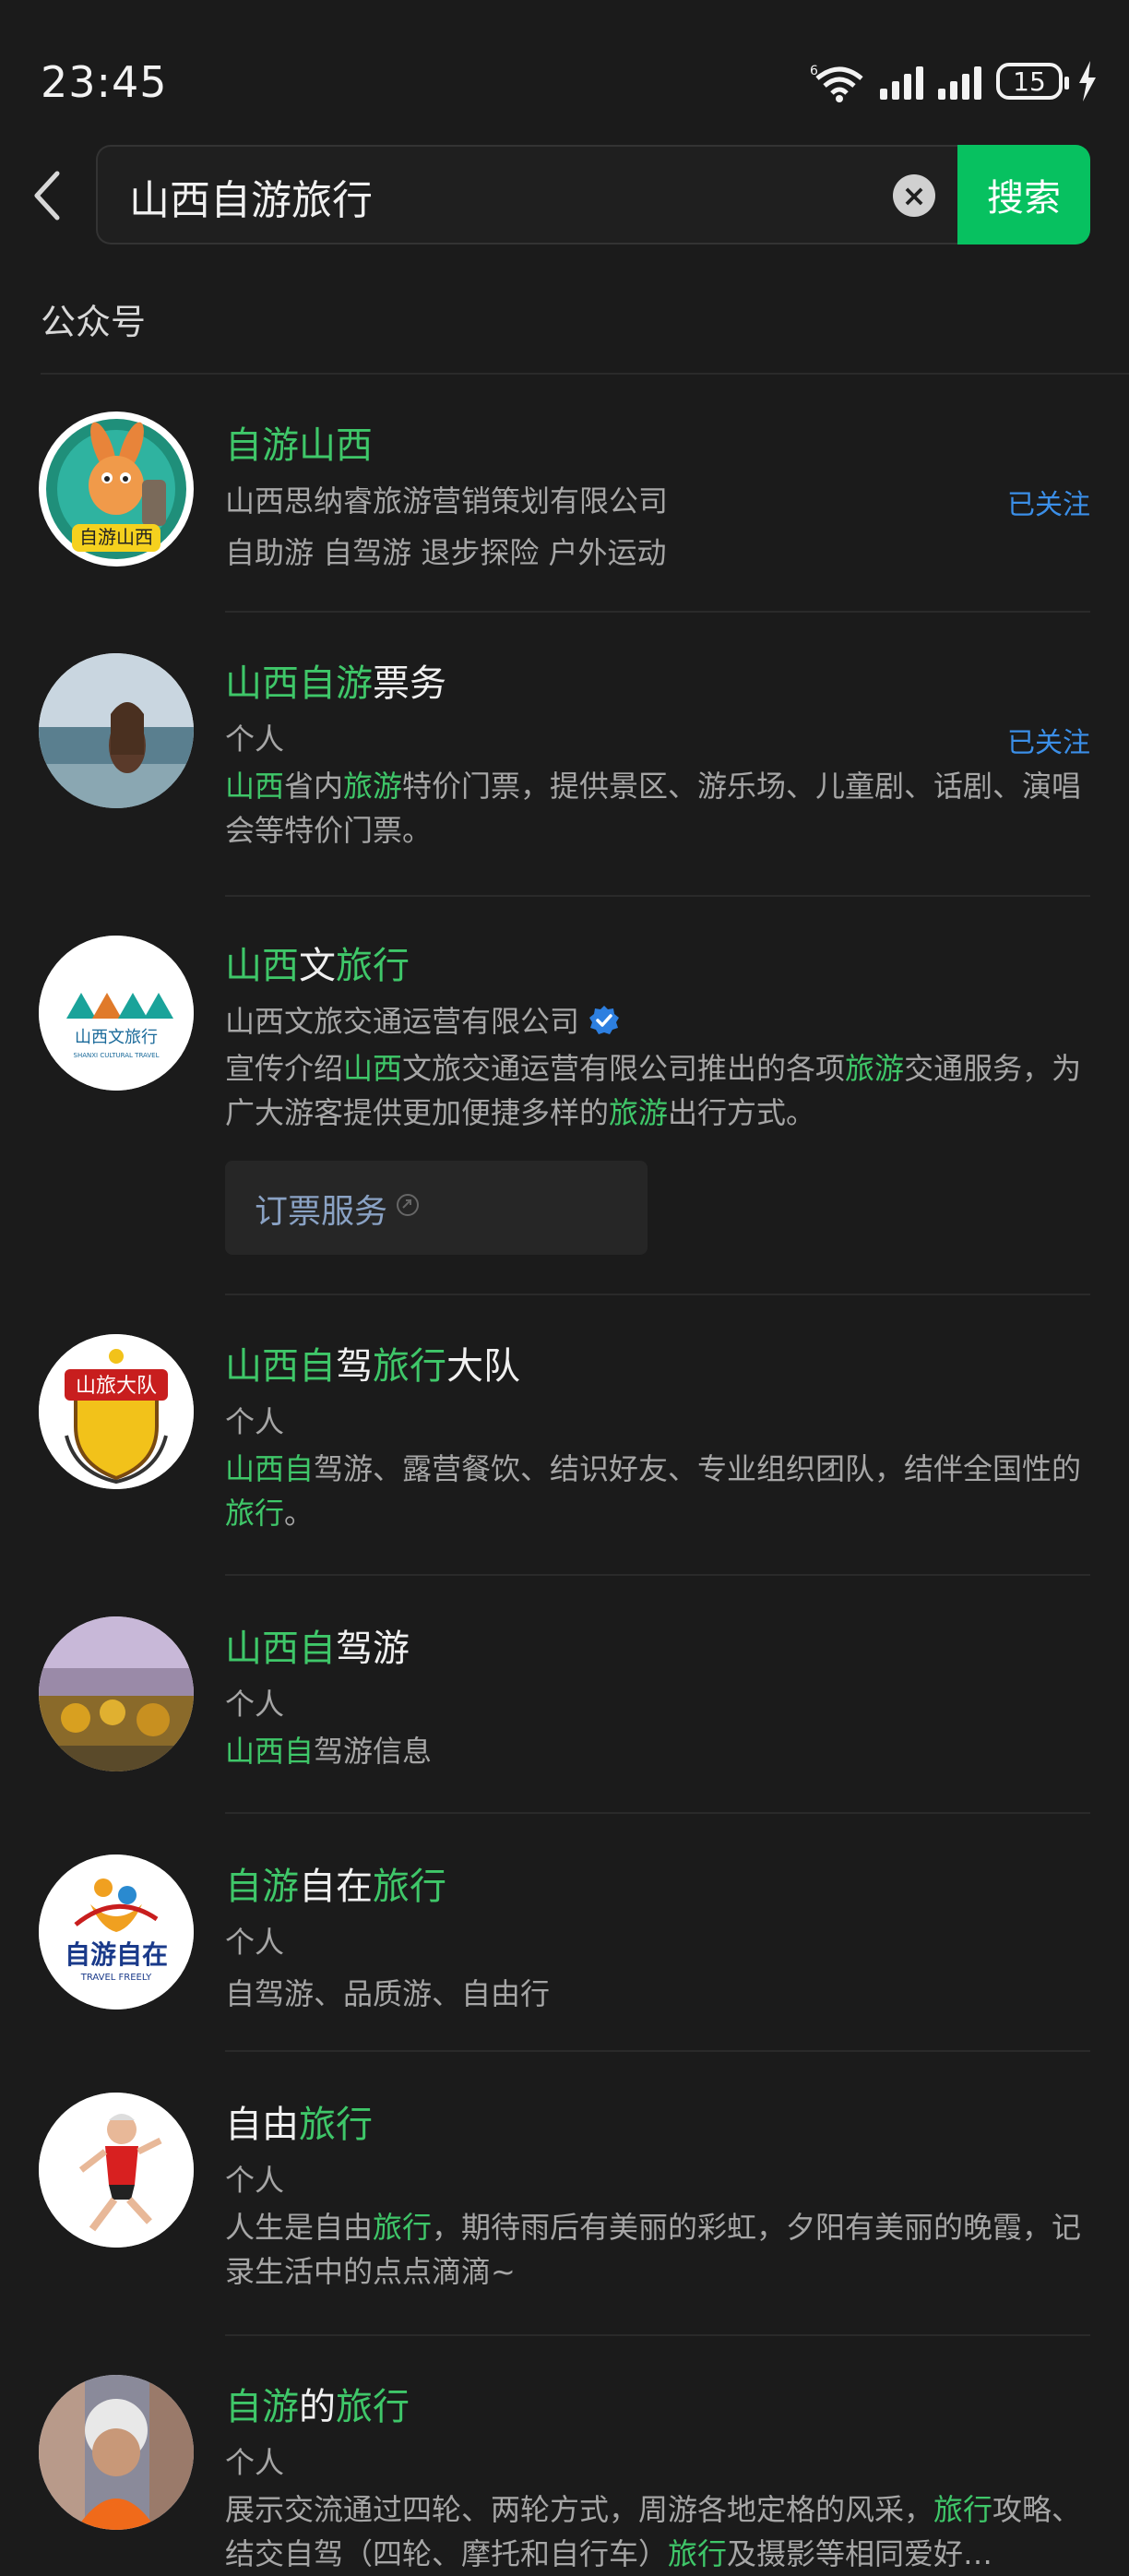  What do you see at coordinates (105, 82) in the screenshot?
I see `clock: 23:45` at bounding box center [105, 82].